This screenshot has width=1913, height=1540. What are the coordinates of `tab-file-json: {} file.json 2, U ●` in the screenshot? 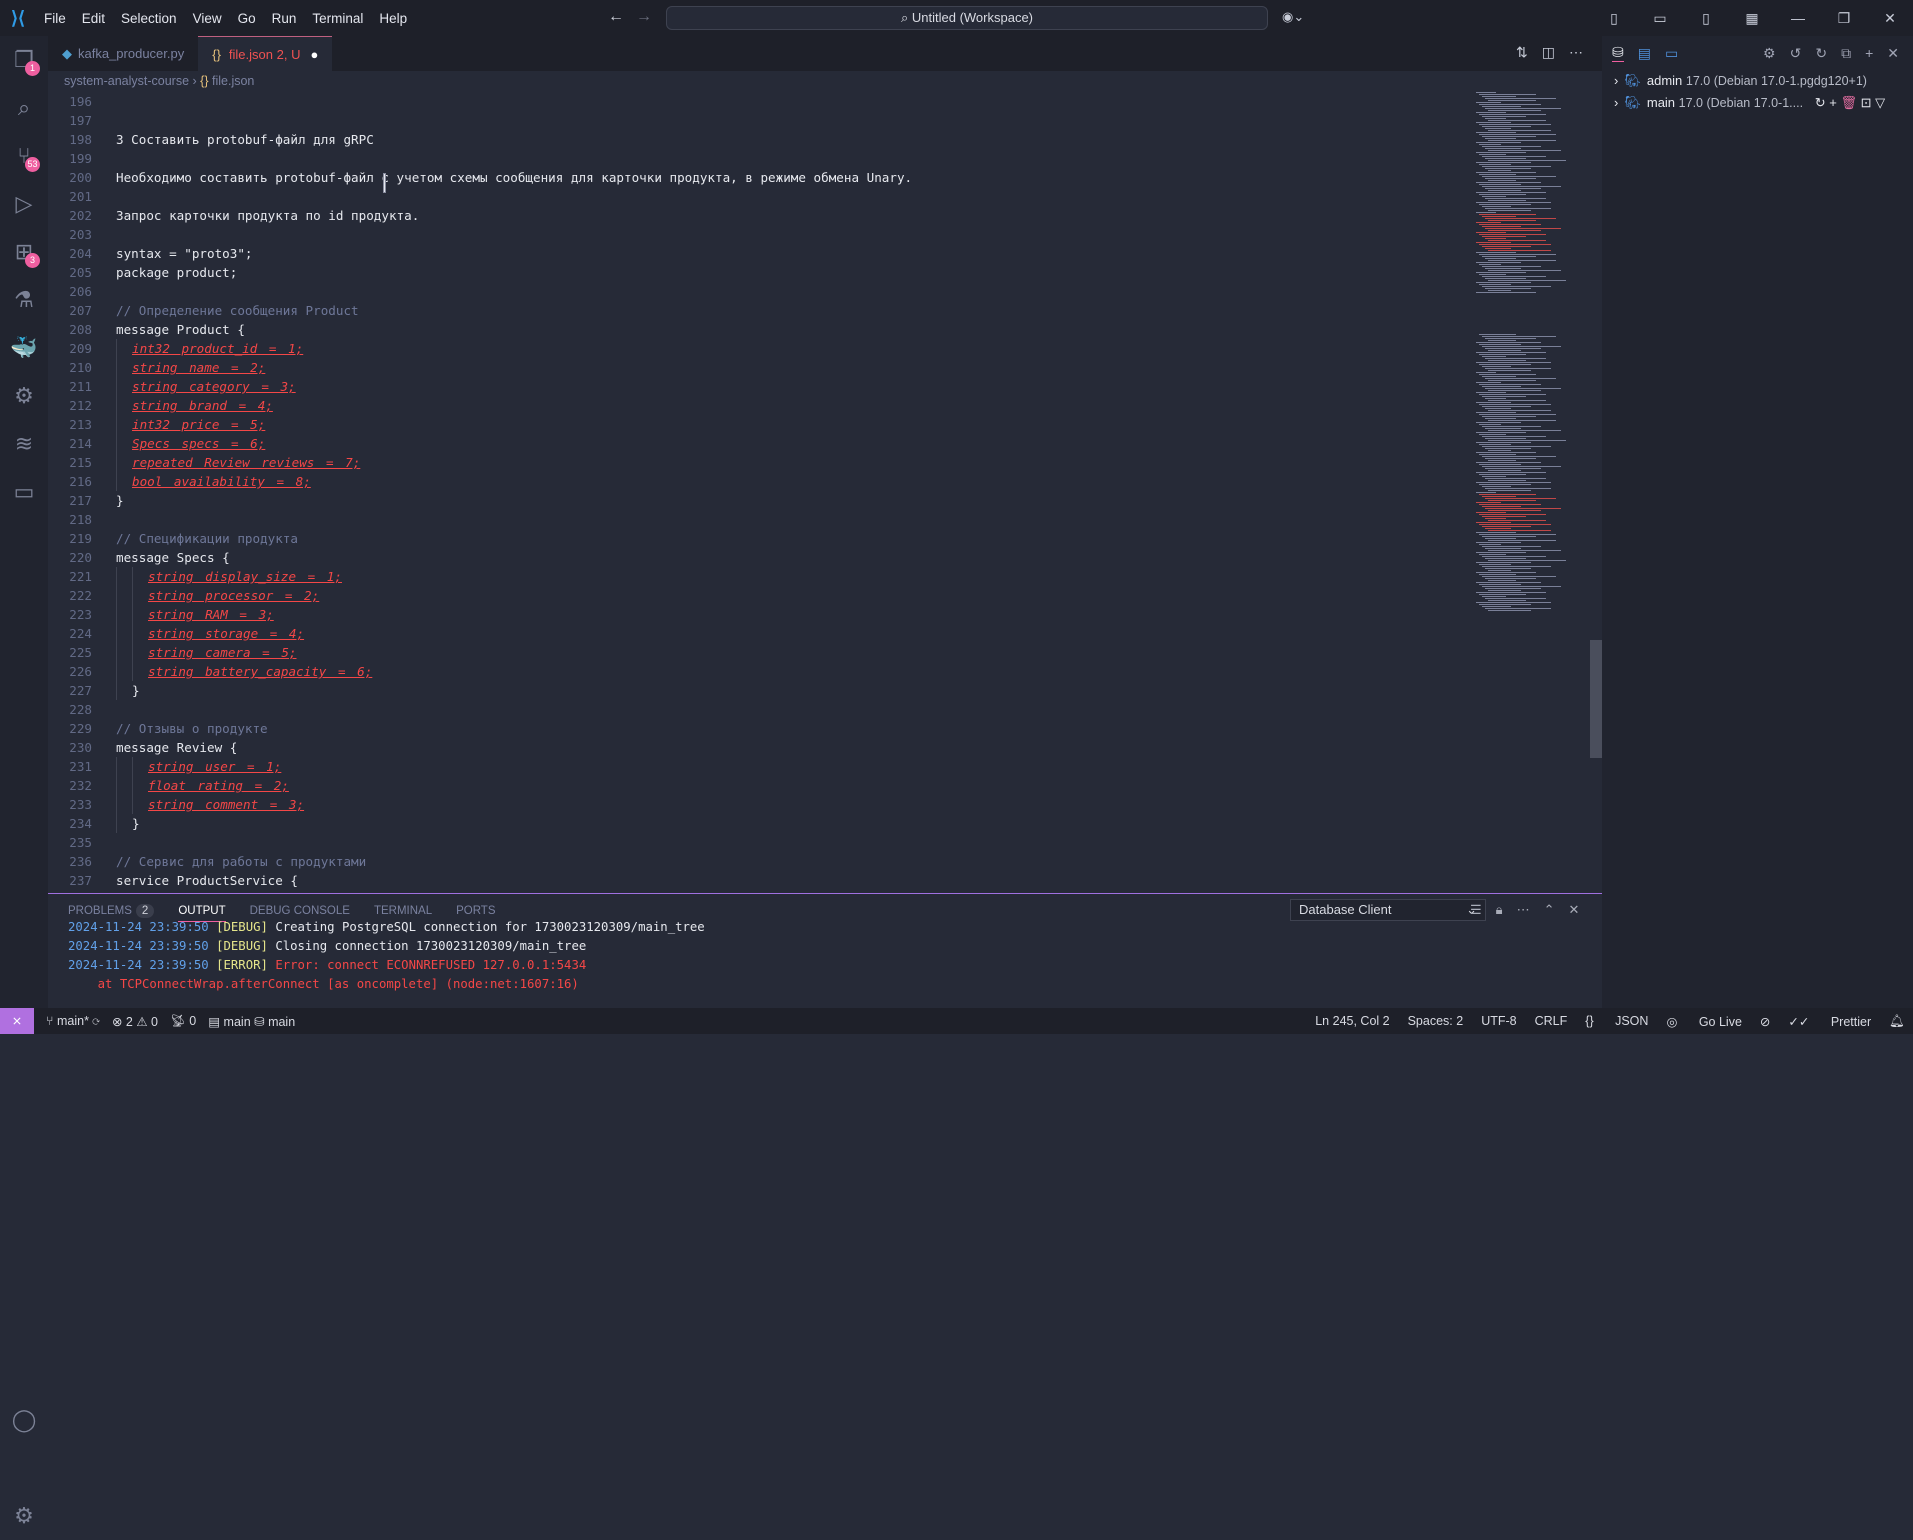 It's located at (265, 53).